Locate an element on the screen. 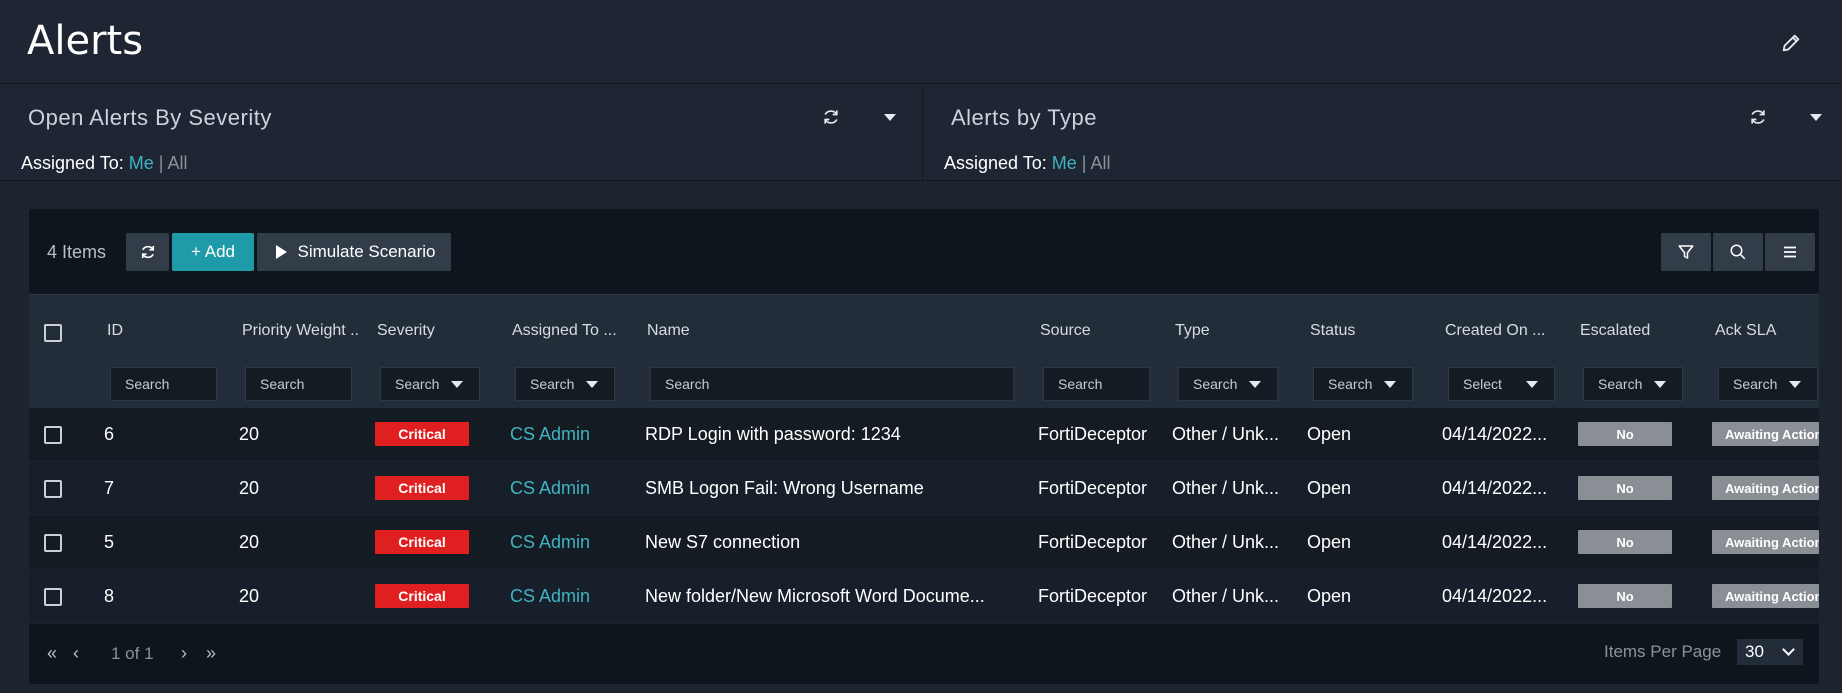  filter-assigned-to: Search is located at coordinates (565, 384).